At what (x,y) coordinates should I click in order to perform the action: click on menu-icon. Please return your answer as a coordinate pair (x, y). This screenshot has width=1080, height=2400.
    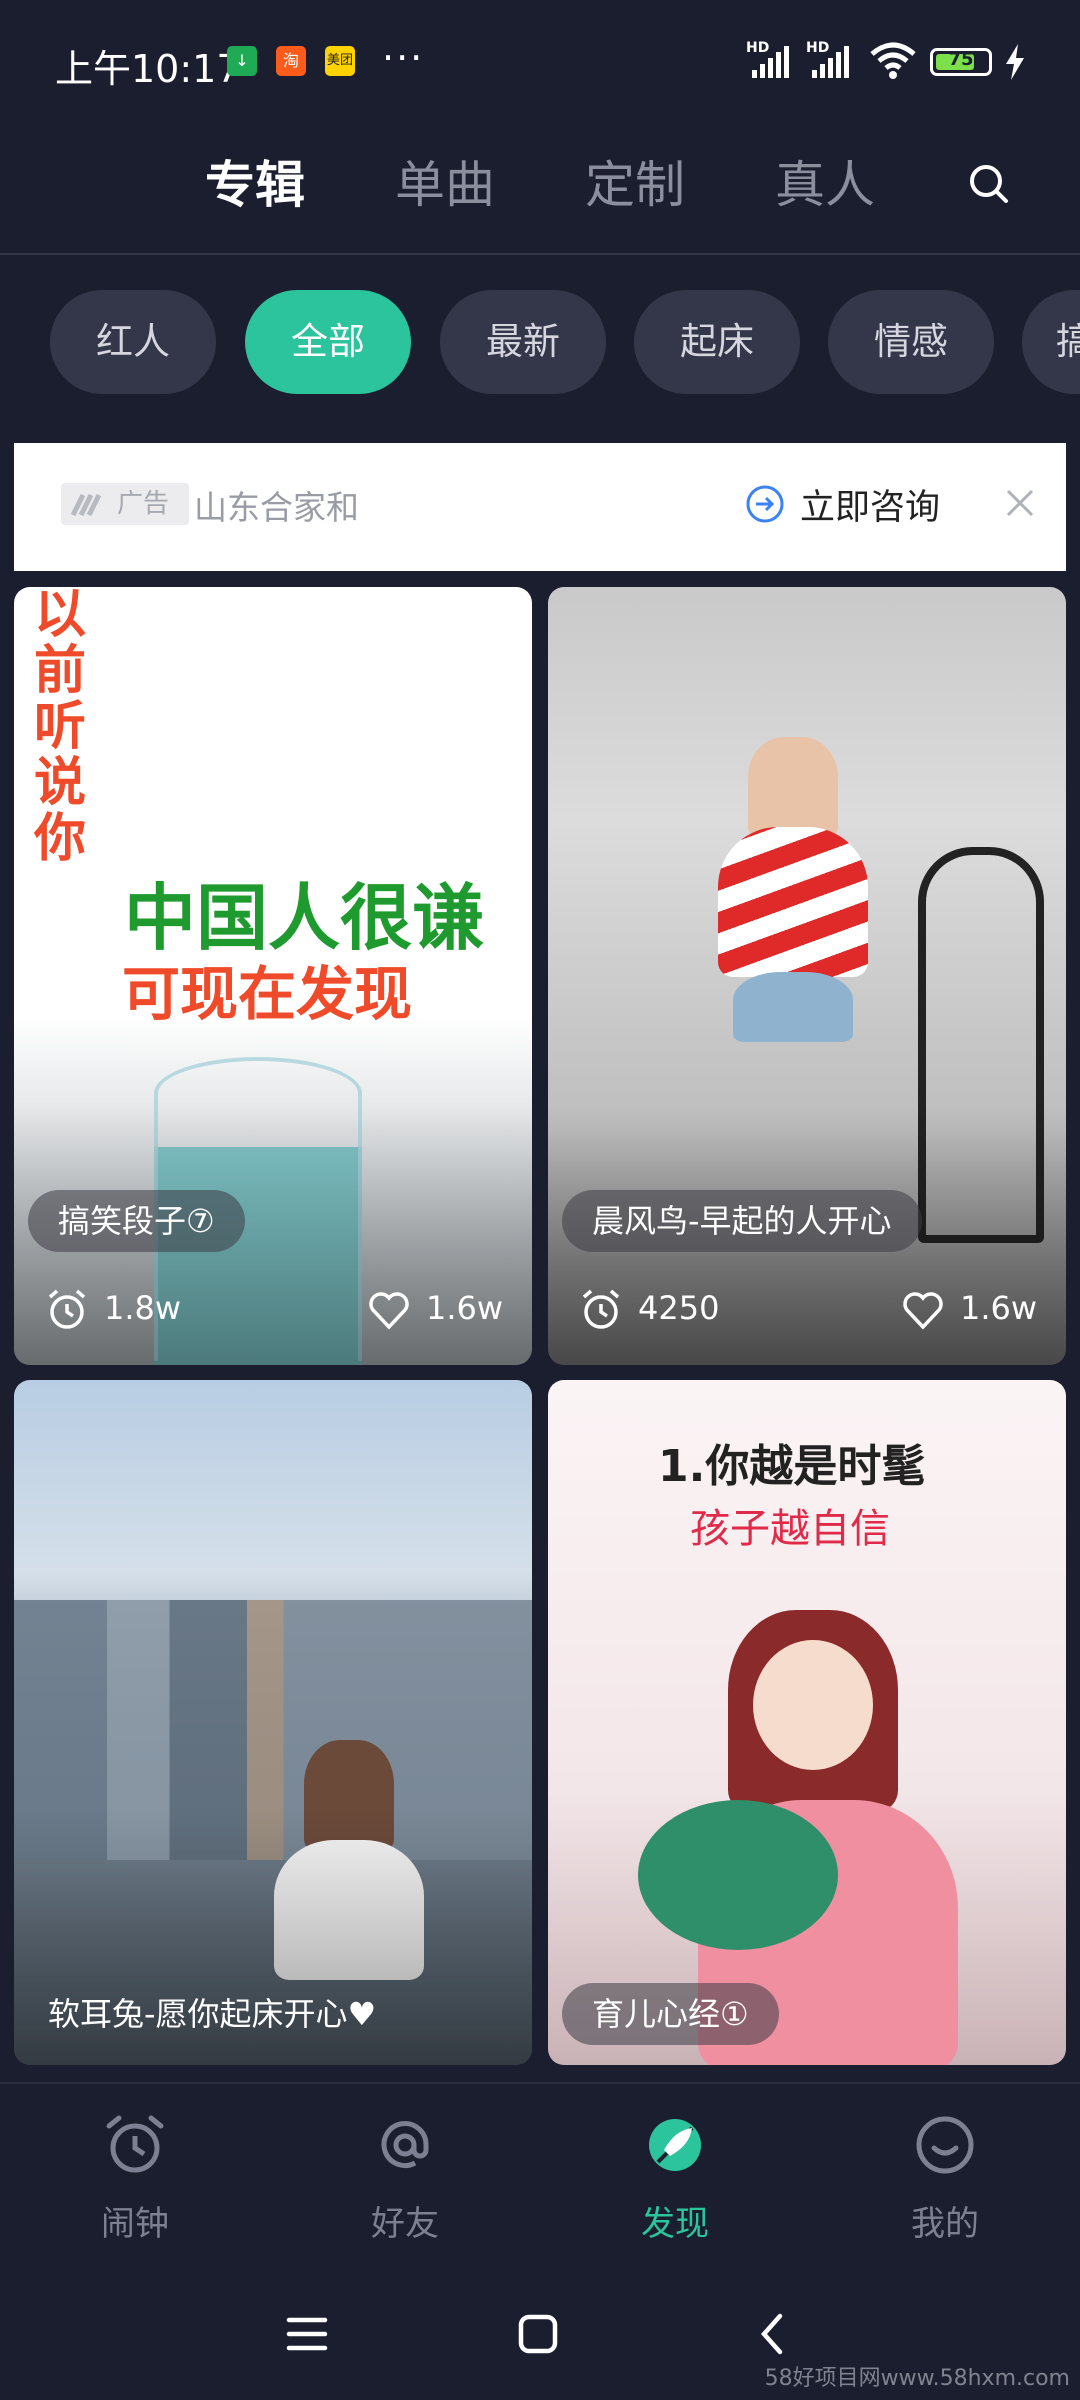
    Looking at the image, I should click on (307, 2334).